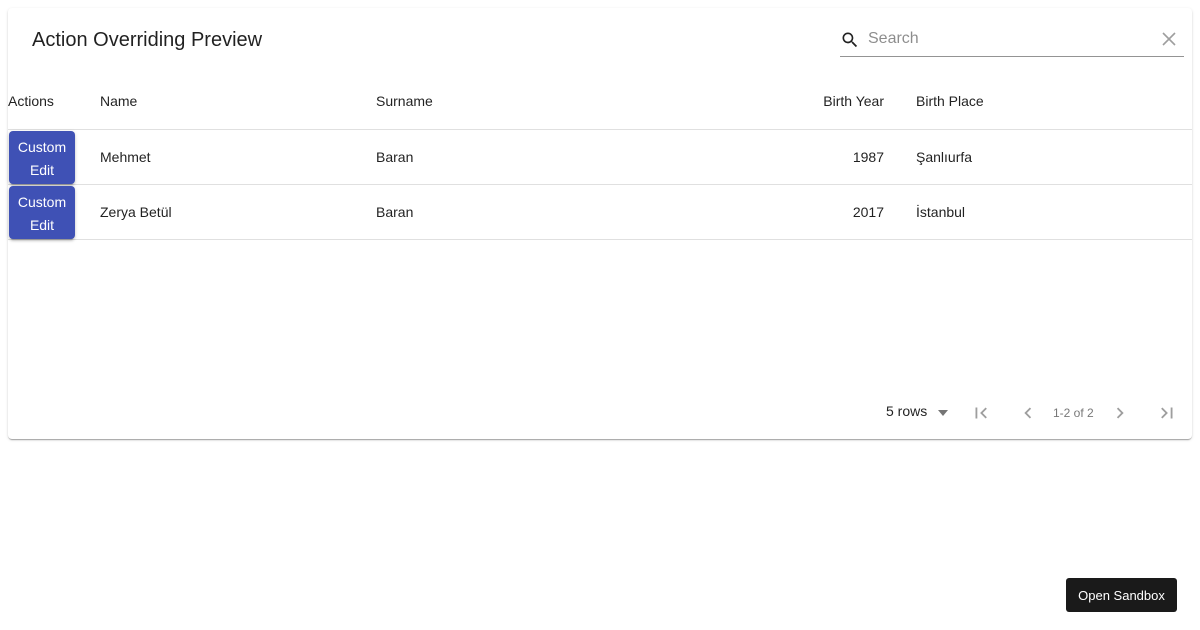 This screenshot has height=630, width=1200. Describe the element at coordinates (1008, 39) in the screenshot. I see `search-input` at that location.